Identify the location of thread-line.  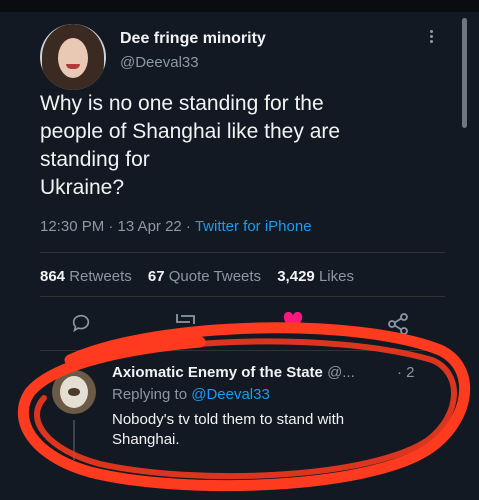
(74, 440).